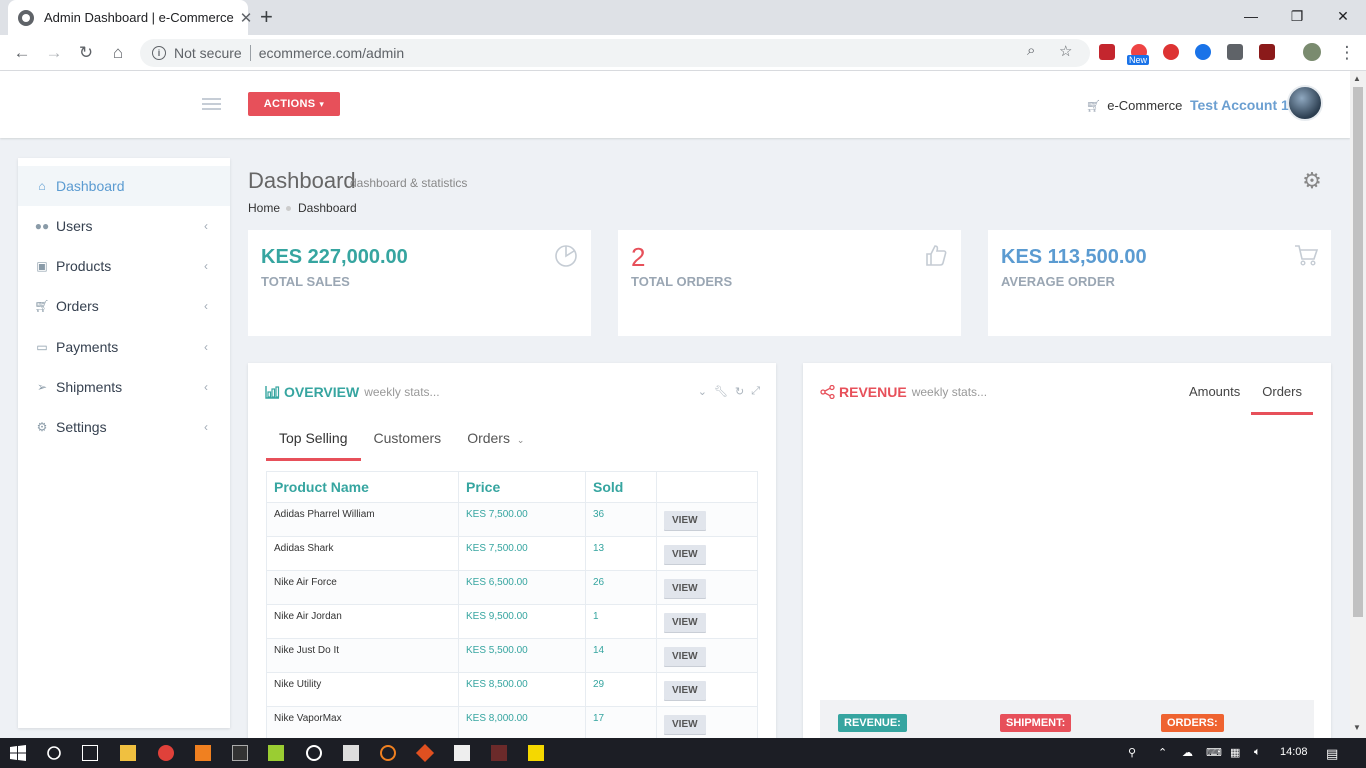 The image size is (1366, 768). I want to click on notifications-icon: ▤, so click(1332, 754).